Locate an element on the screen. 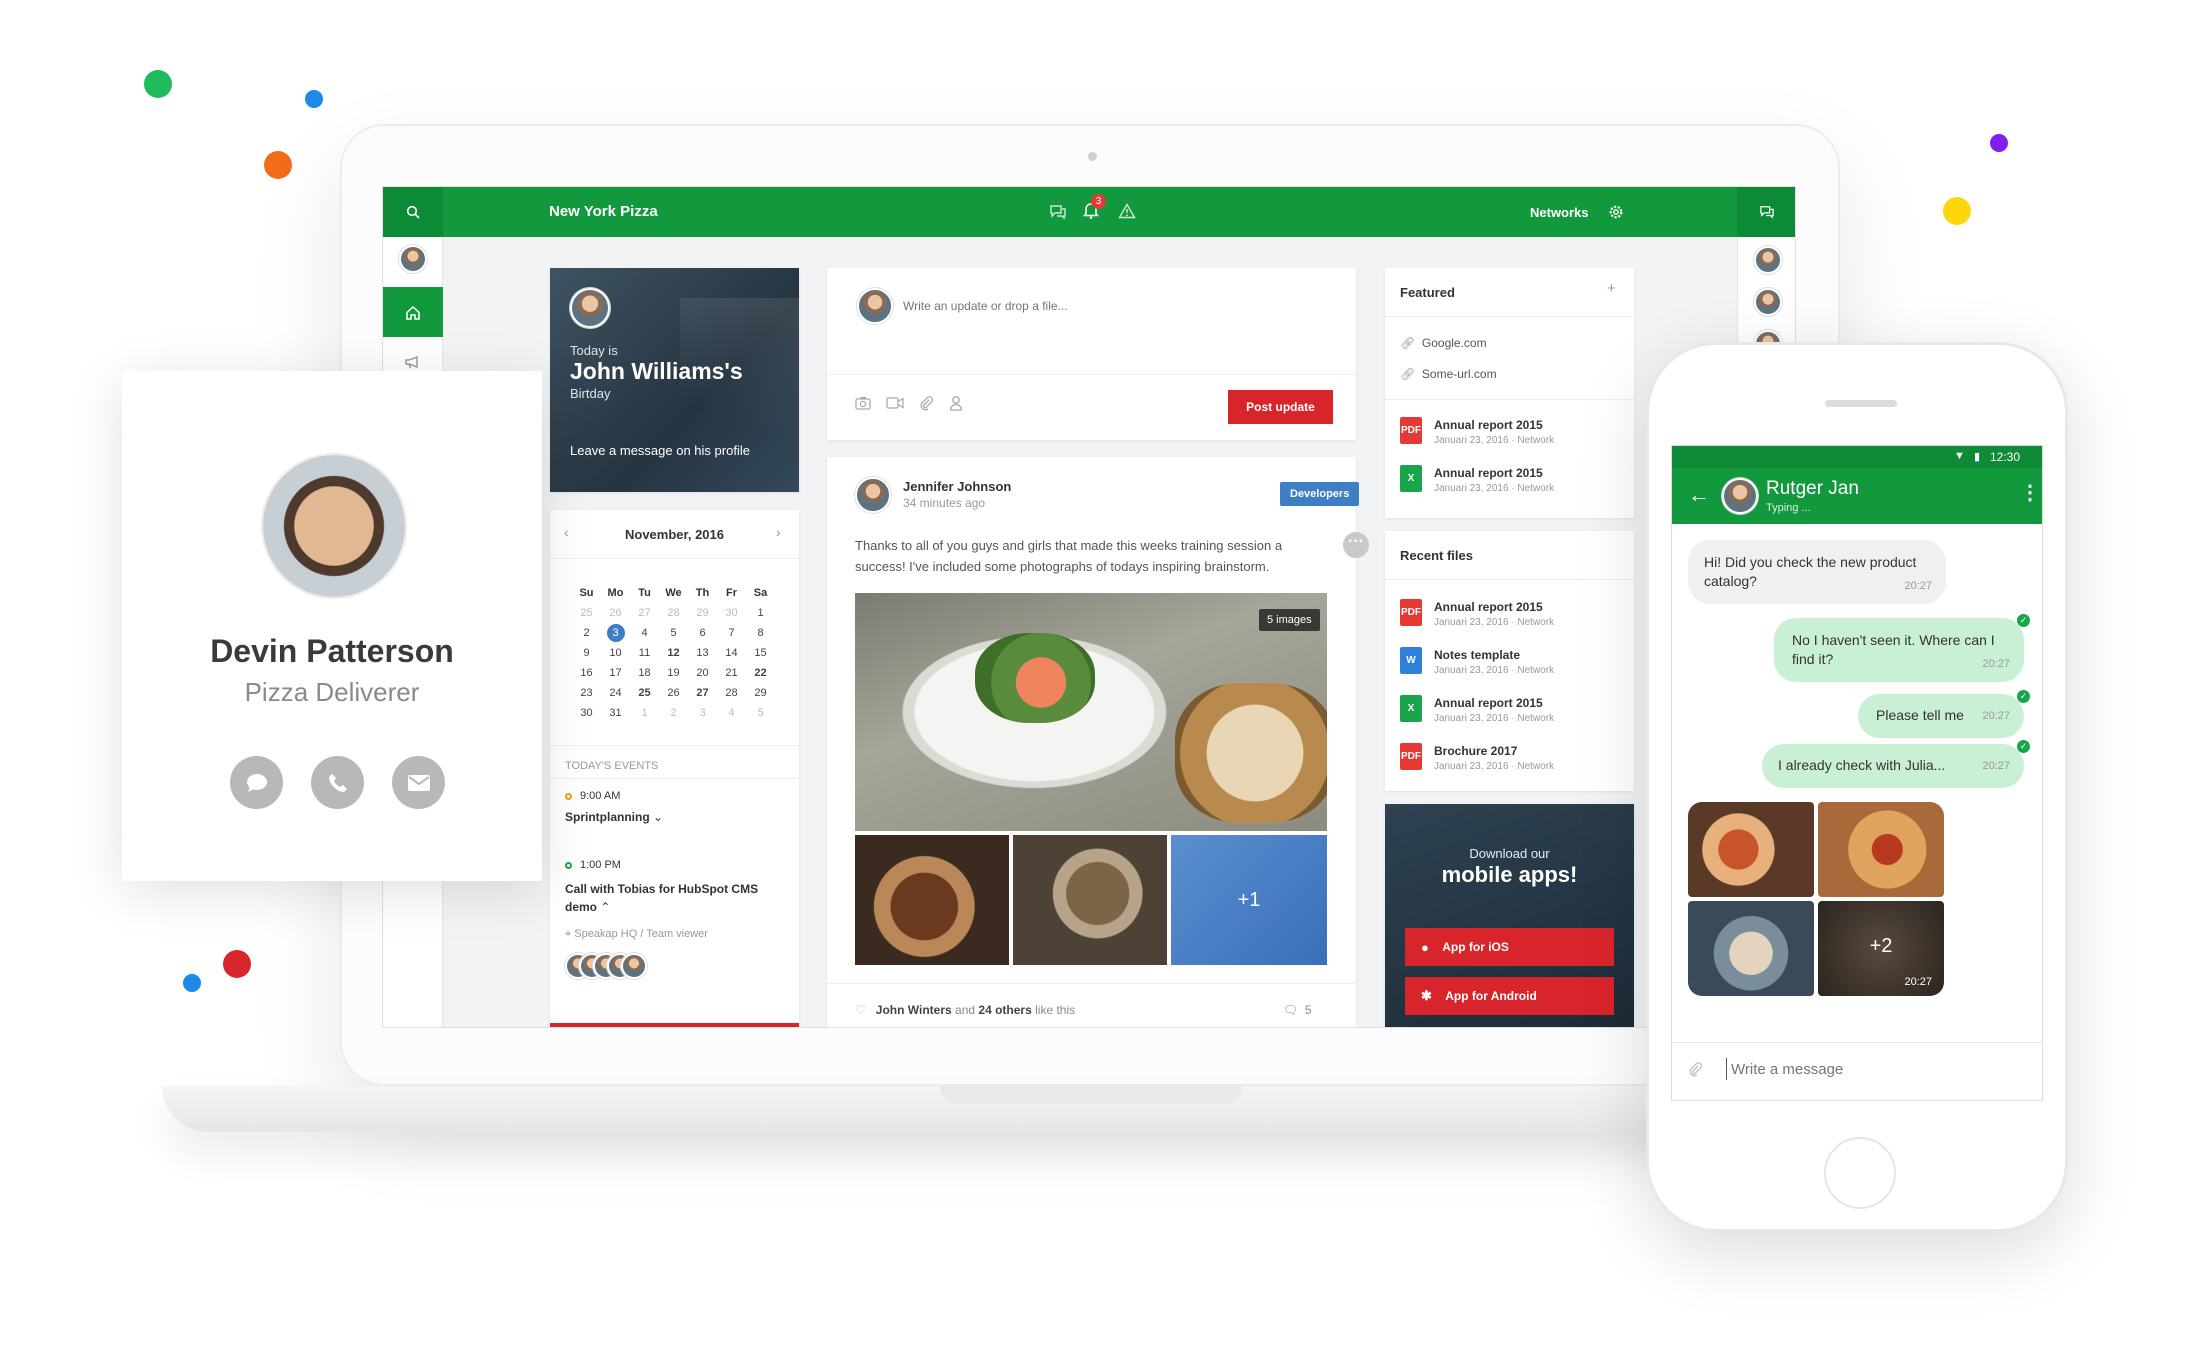 This screenshot has height=1370, width=2212. calendar-day: 16 is located at coordinates (586, 673).